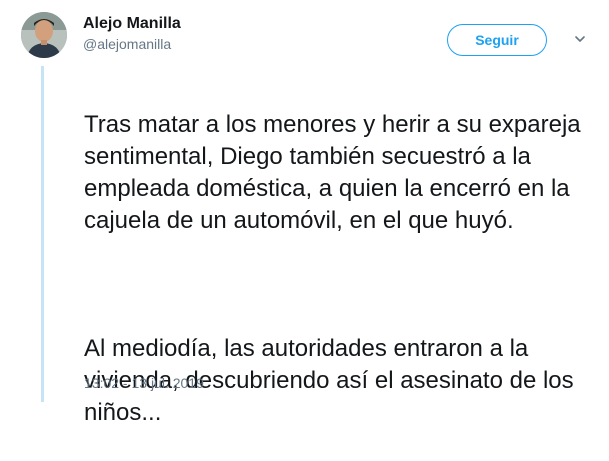 The width and height of the screenshot is (609, 461). What do you see at coordinates (44, 35) in the screenshot?
I see `avatar` at bounding box center [44, 35].